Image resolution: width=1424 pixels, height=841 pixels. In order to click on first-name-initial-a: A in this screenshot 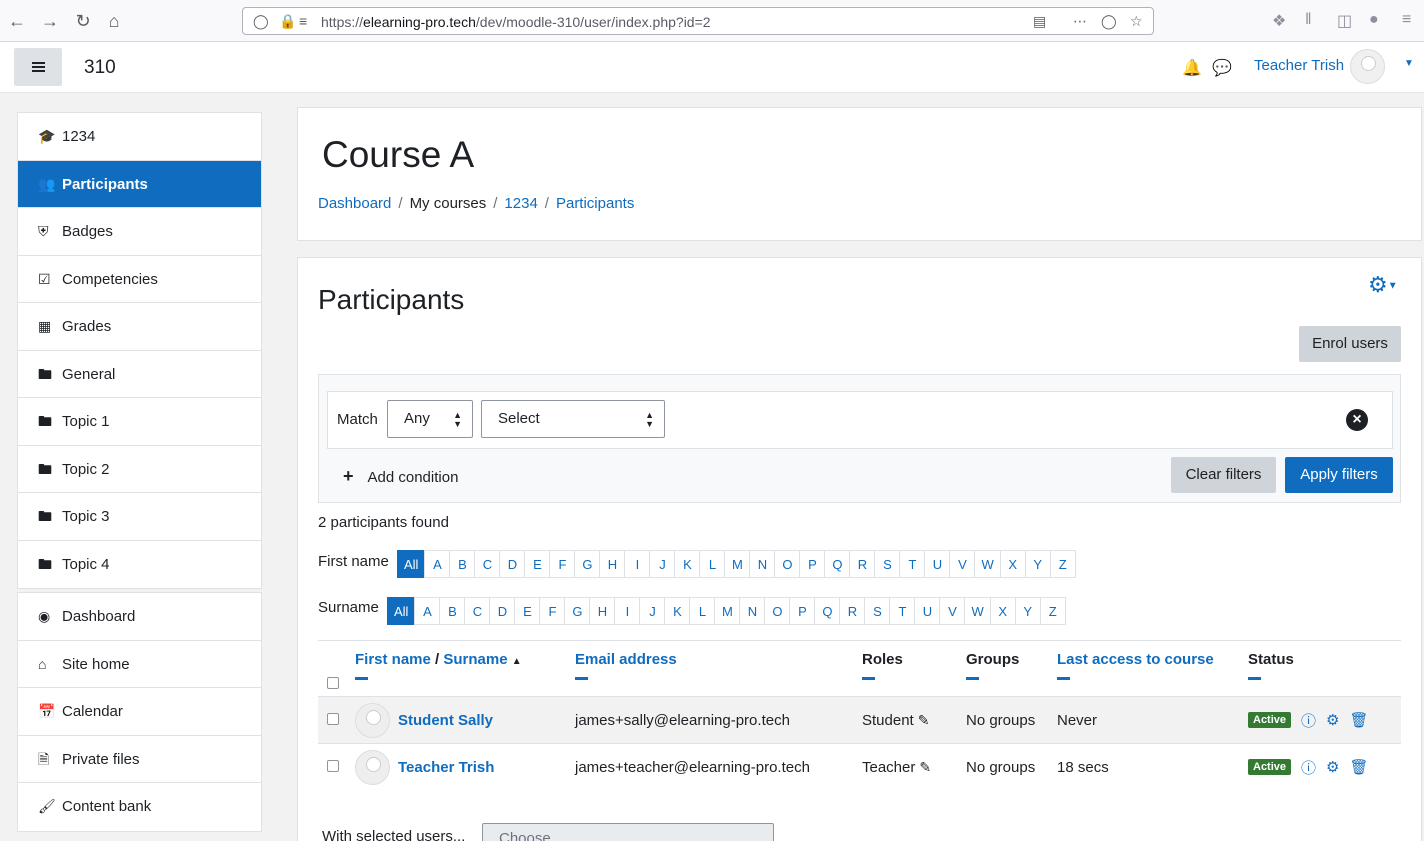, I will do `click(437, 564)`.